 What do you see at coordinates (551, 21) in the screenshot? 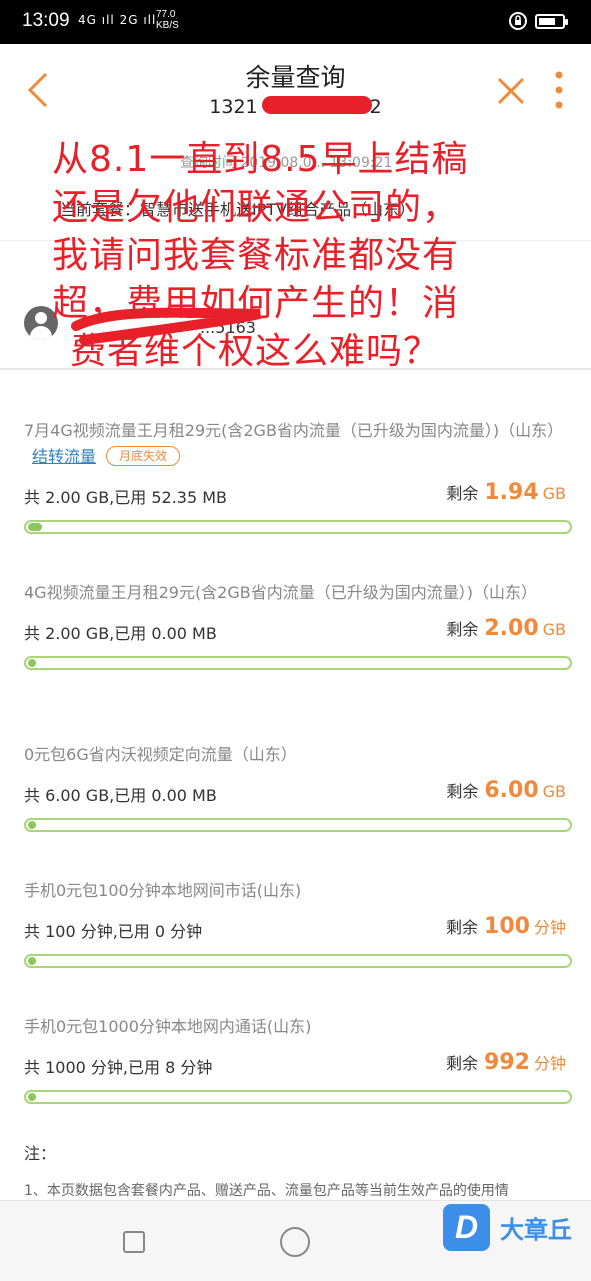
I see `battery-icon` at bounding box center [551, 21].